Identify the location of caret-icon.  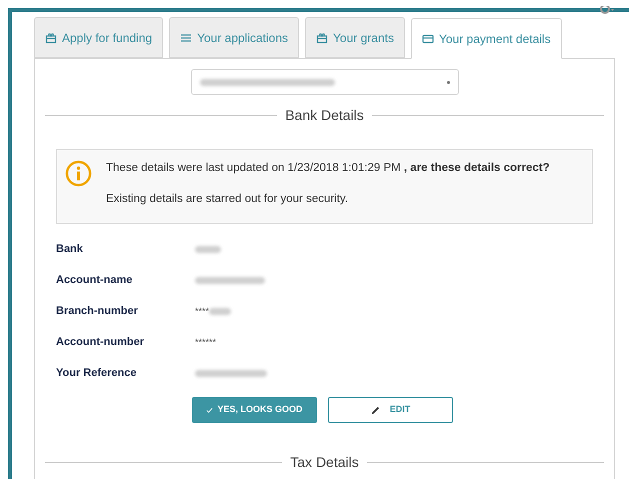
(448, 82).